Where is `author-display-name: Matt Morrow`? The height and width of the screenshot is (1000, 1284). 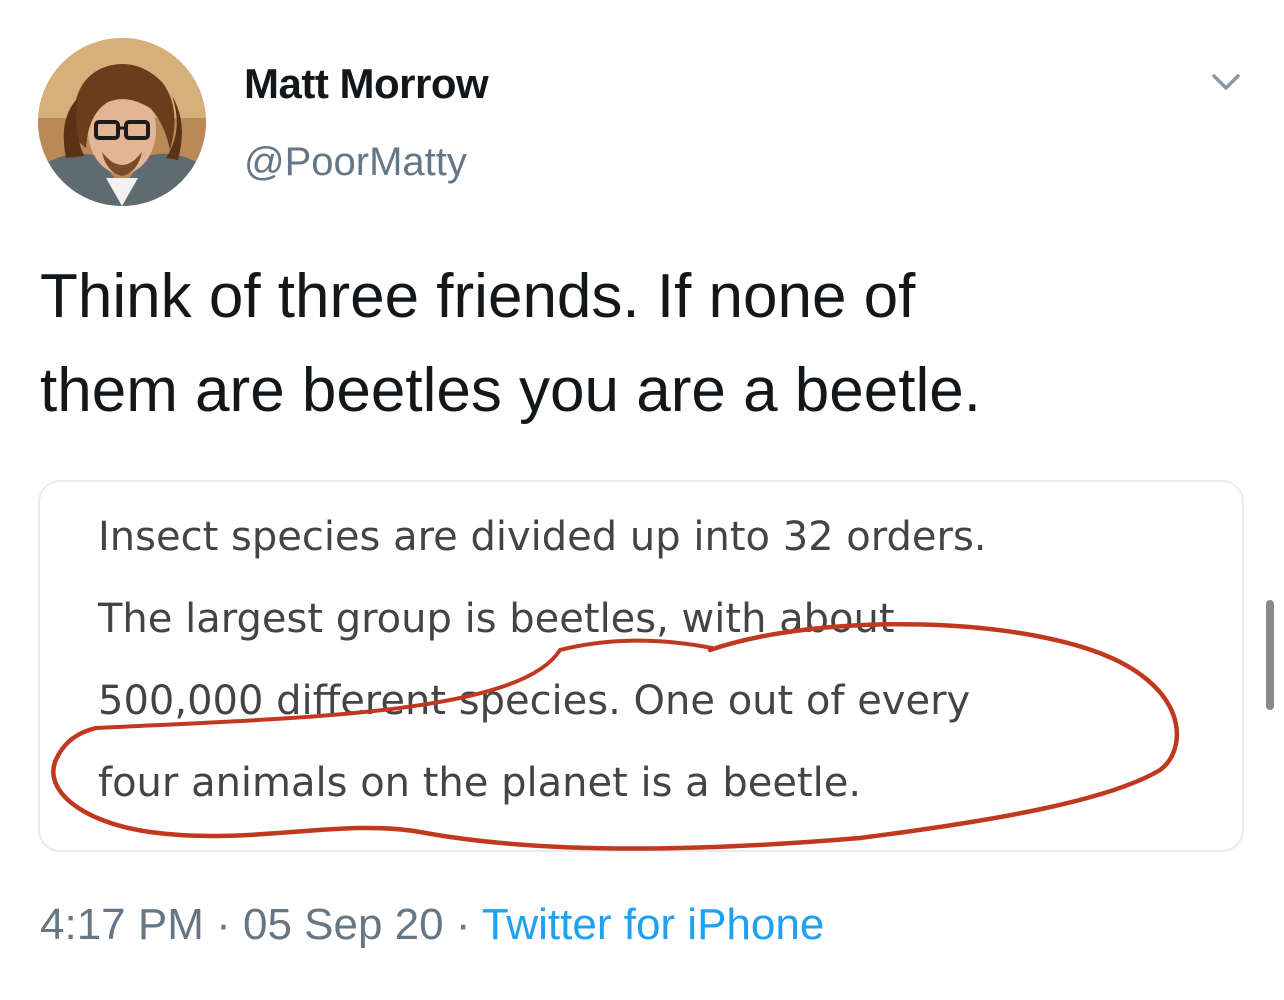 author-display-name: Matt Morrow is located at coordinates (366, 84).